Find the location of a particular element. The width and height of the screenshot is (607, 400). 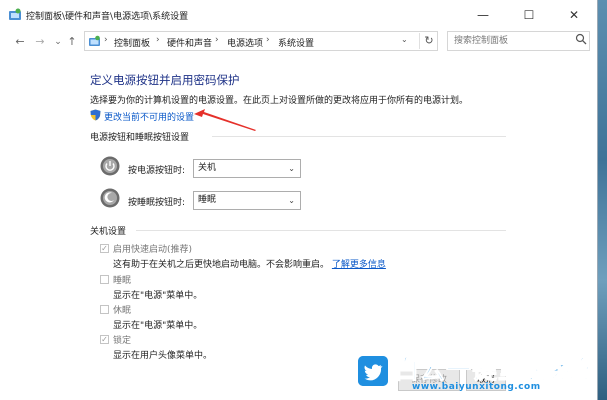

hibernate-checkbox is located at coordinates (104, 309).